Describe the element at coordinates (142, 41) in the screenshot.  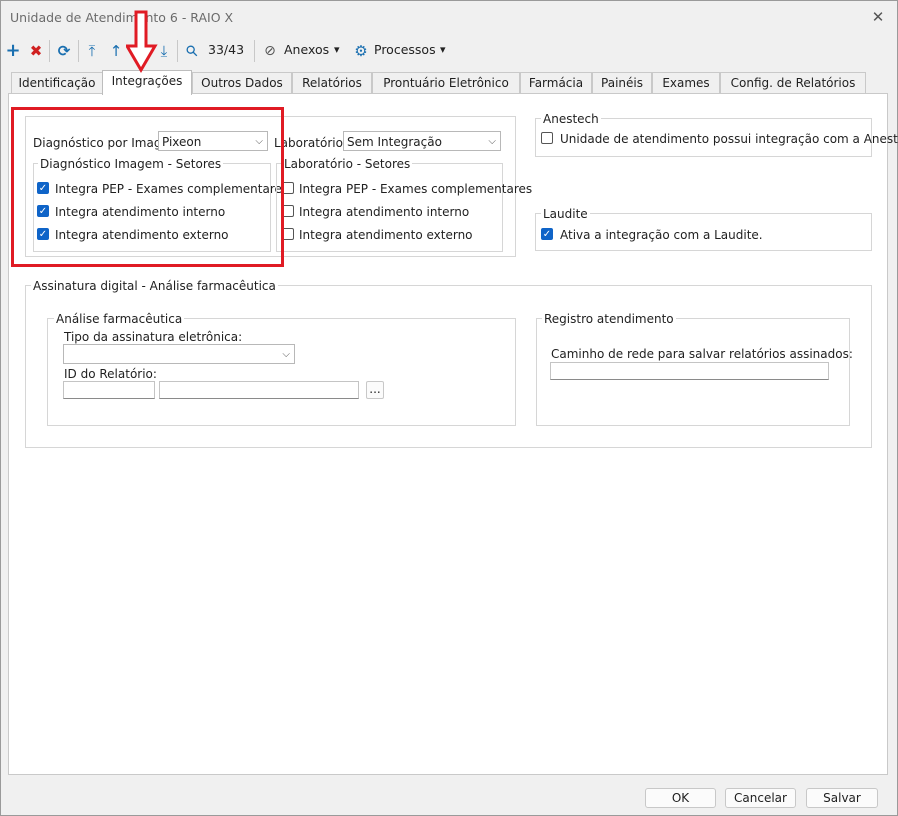
I see `red-arrow-annotation` at that location.